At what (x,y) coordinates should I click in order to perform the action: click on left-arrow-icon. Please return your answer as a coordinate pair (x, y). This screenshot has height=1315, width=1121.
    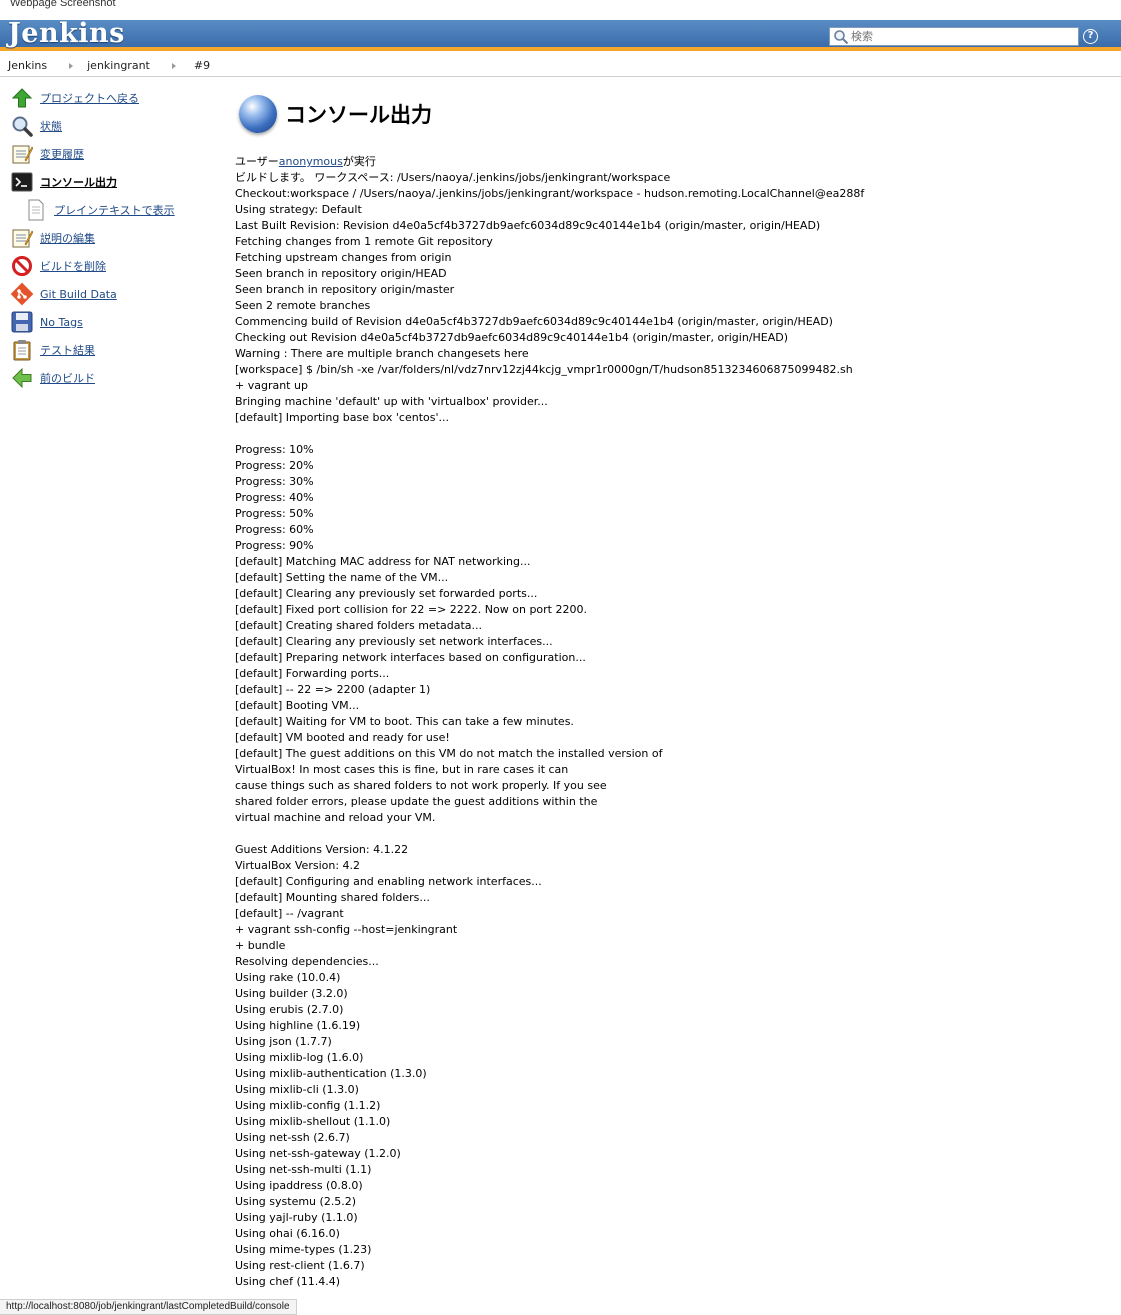
    Looking at the image, I should click on (22, 378).